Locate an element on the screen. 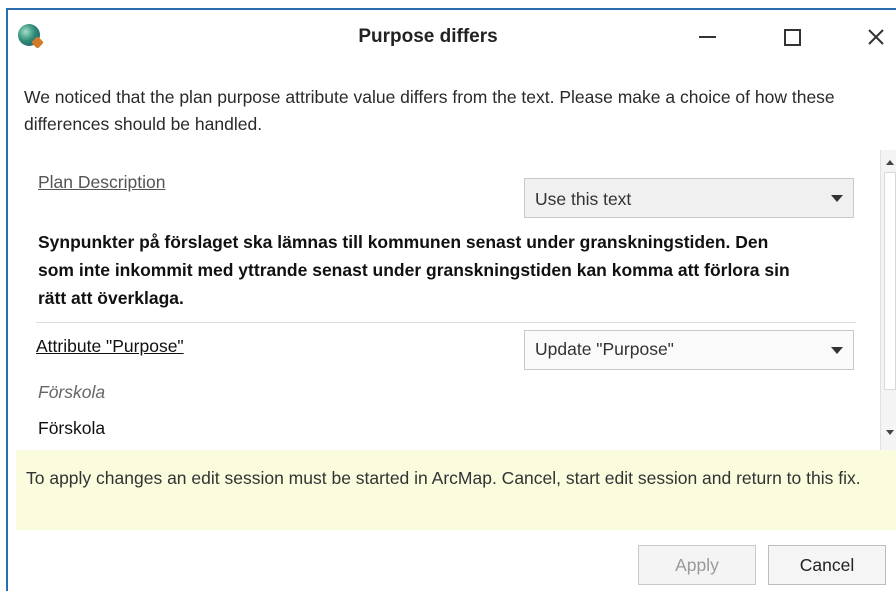  minimize-button is located at coordinates (707, 37).